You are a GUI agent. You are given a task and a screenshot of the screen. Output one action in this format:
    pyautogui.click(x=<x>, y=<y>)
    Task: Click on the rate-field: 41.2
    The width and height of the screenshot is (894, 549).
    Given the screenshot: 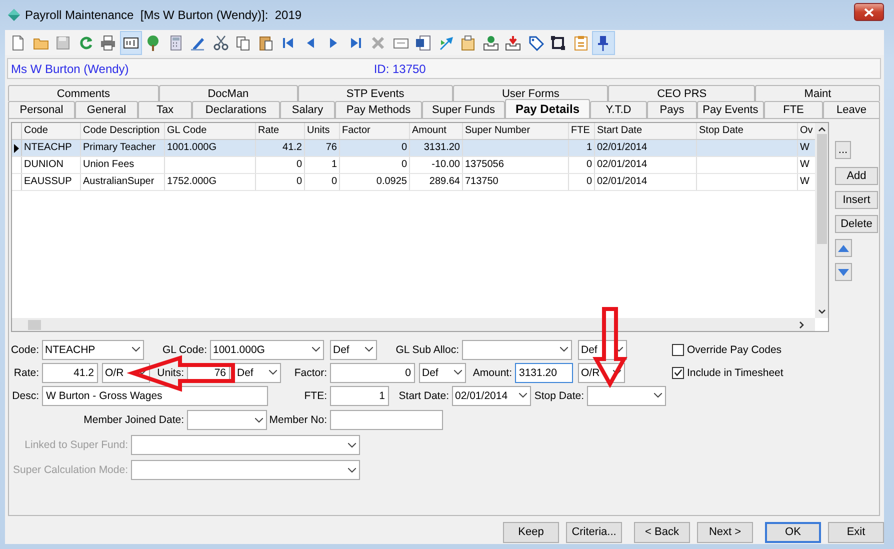 What is the action you would take?
    pyautogui.click(x=70, y=372)
    